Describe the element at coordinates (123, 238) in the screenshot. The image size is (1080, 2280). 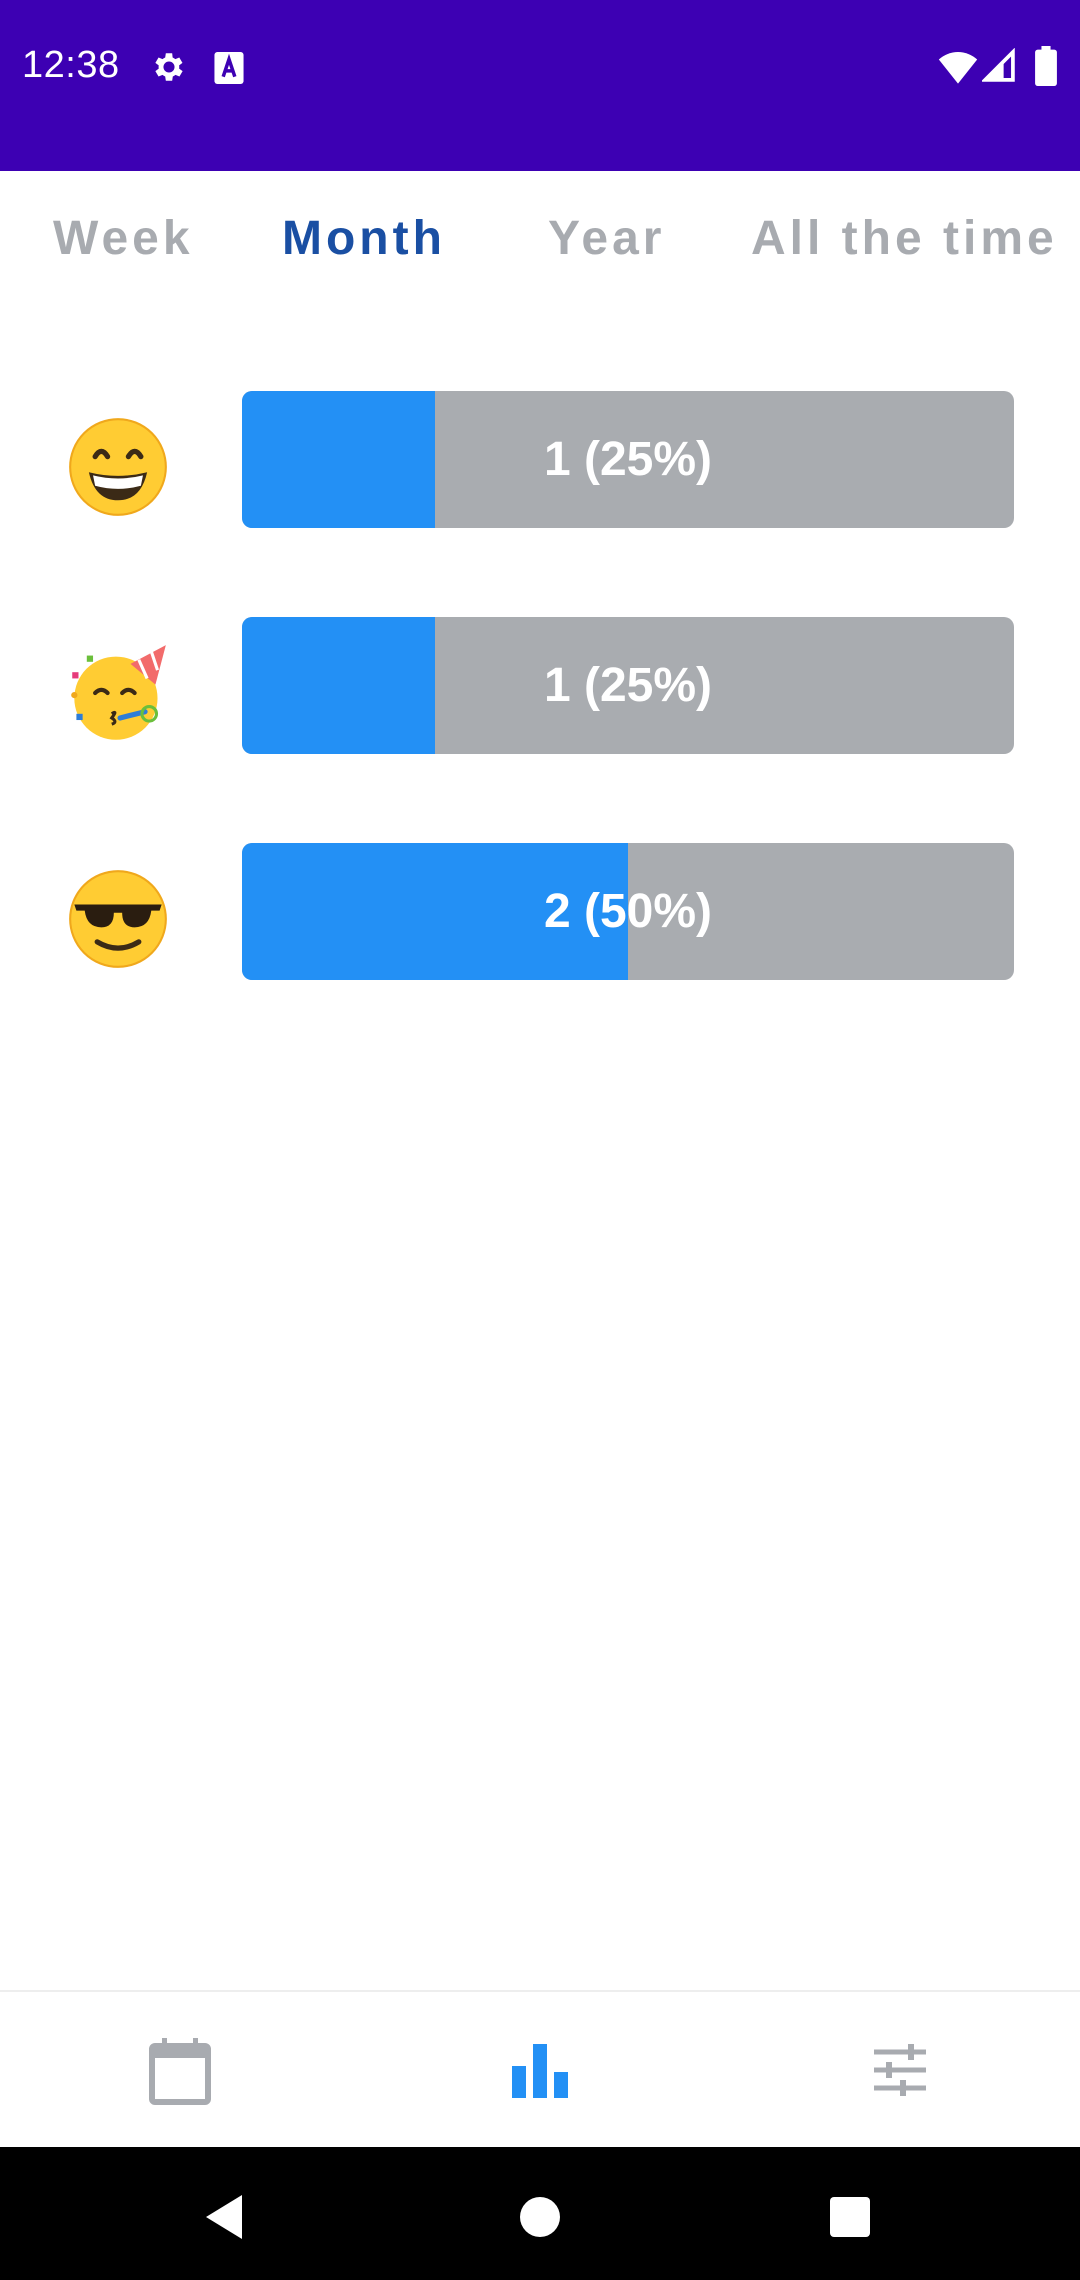
I see `tab-week: Week` at that location.